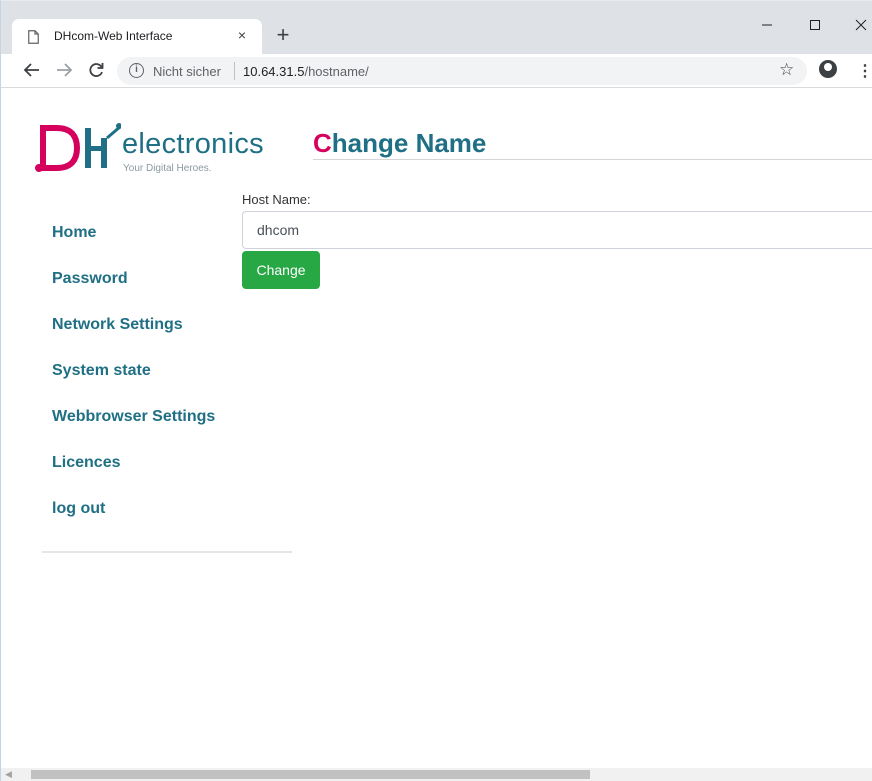  What do you see at coordinates (172, 377) in the screenshot?
I see `sidebar-item-system-state: System state` at bounding box center [172, 377].